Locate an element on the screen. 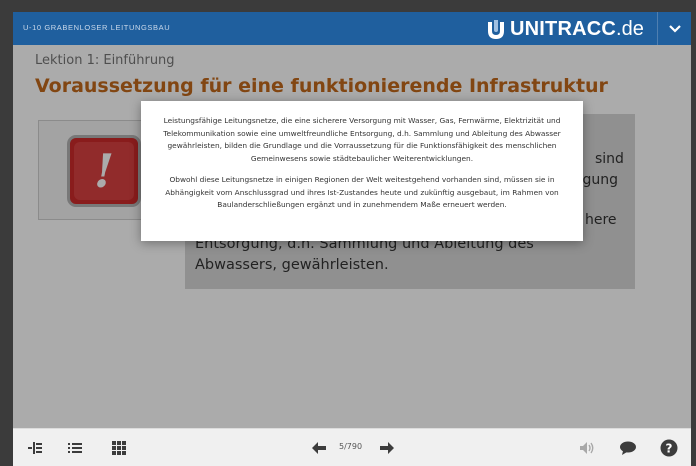  course-title: U-10 GRABENLOSER LEITUNGSBAU is located at coordinates (97, 27).